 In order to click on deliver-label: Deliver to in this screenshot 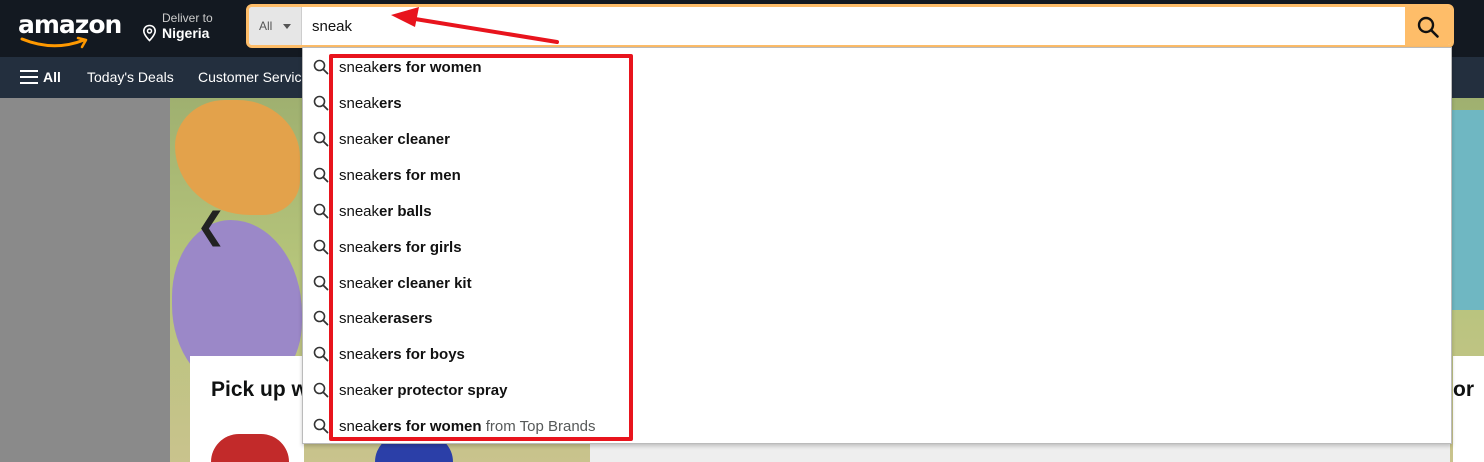, I will do `click(187, 18)`.